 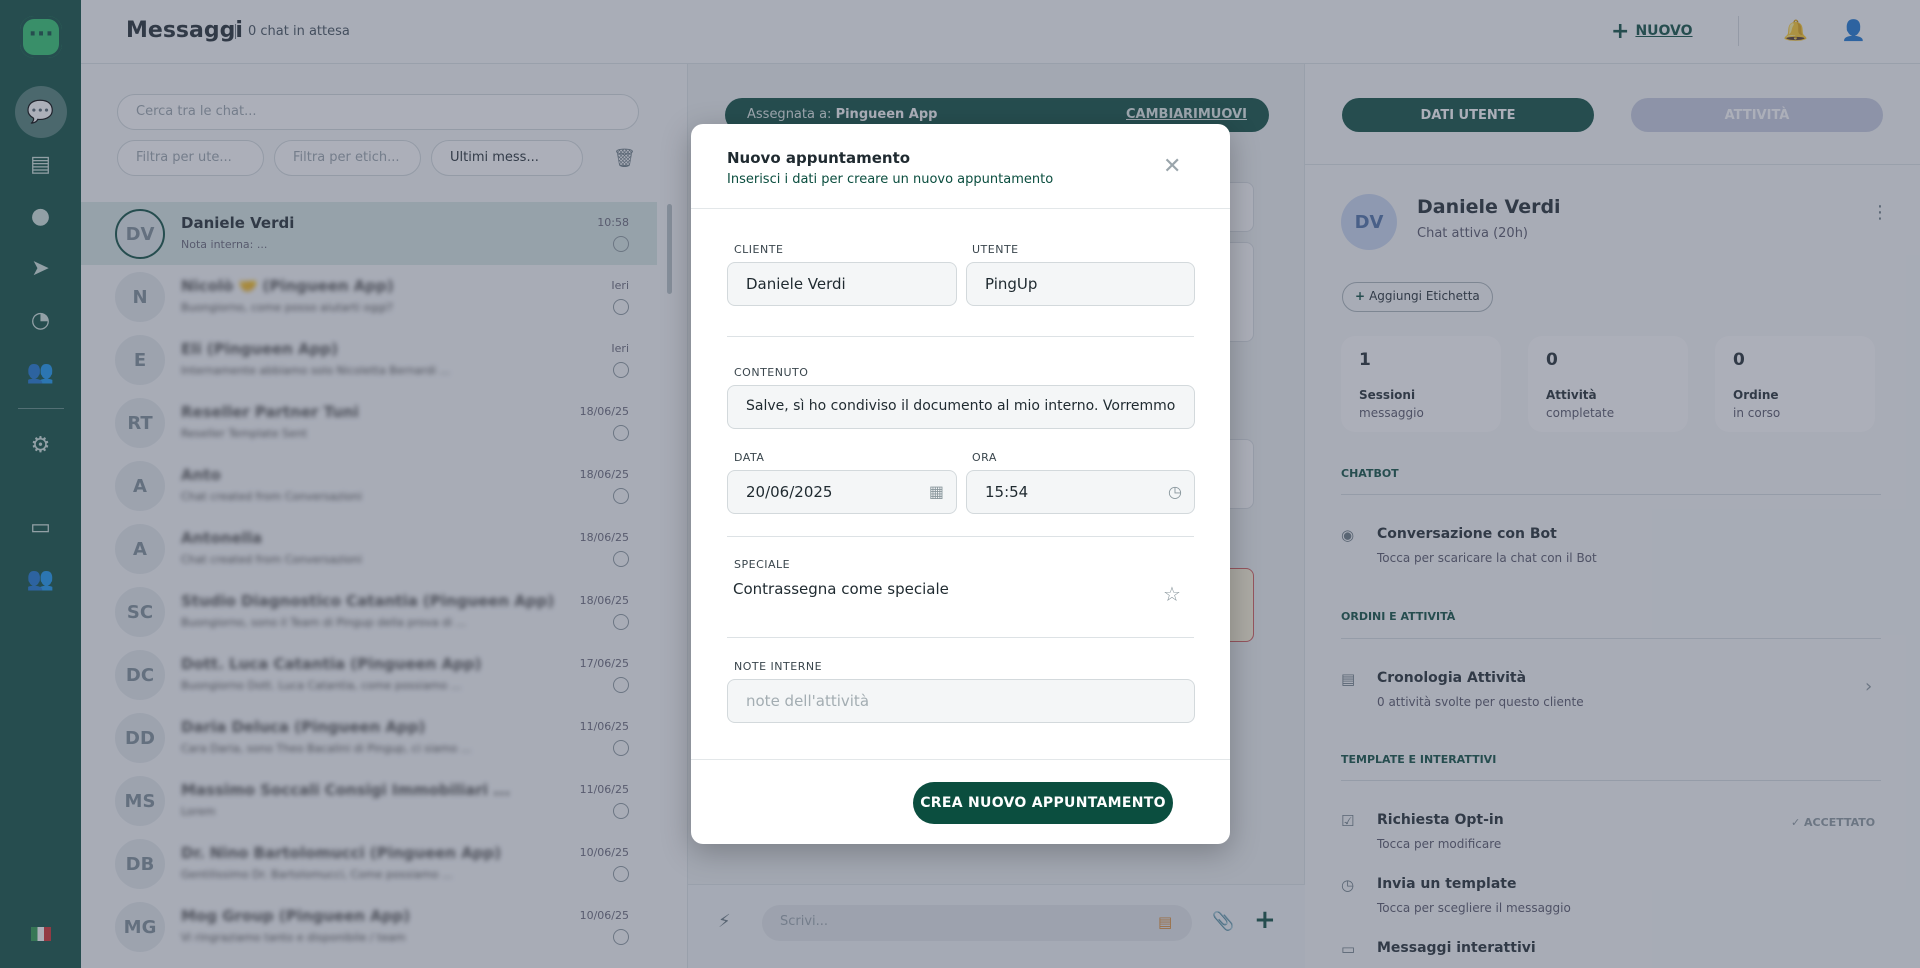 I want to click on clock-icon: ◷, so click(x=1175, y=491).